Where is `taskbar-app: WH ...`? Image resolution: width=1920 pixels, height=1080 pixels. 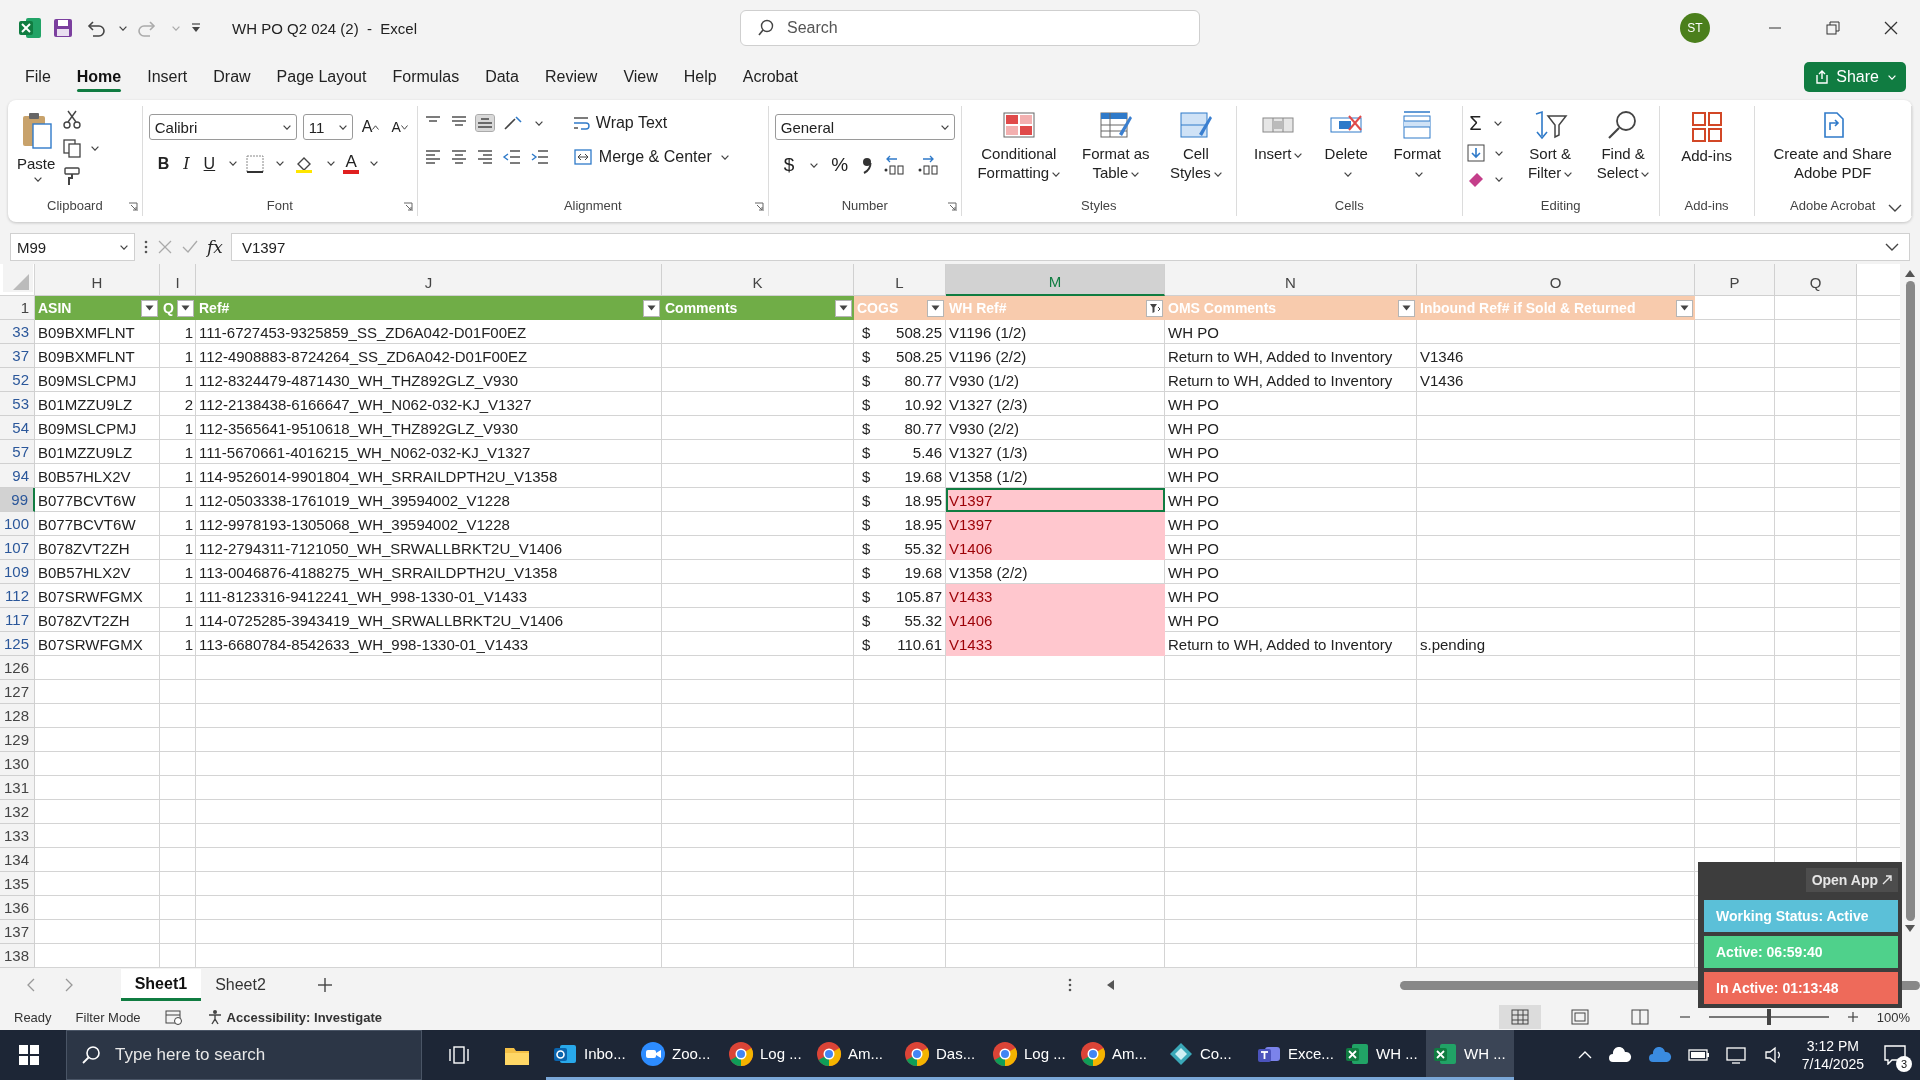 taskbar-app: WH ... is located at coordinates (1470, 1055).